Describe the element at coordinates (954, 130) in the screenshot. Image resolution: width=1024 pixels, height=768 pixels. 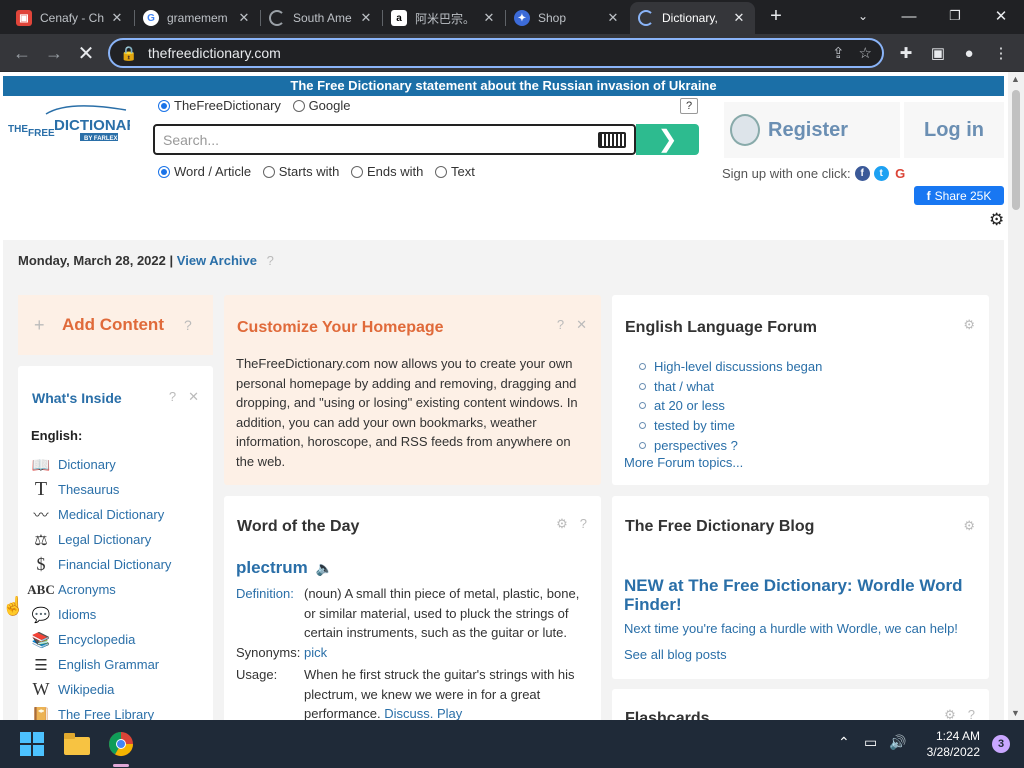
I see `login-button: Log in` at that location.